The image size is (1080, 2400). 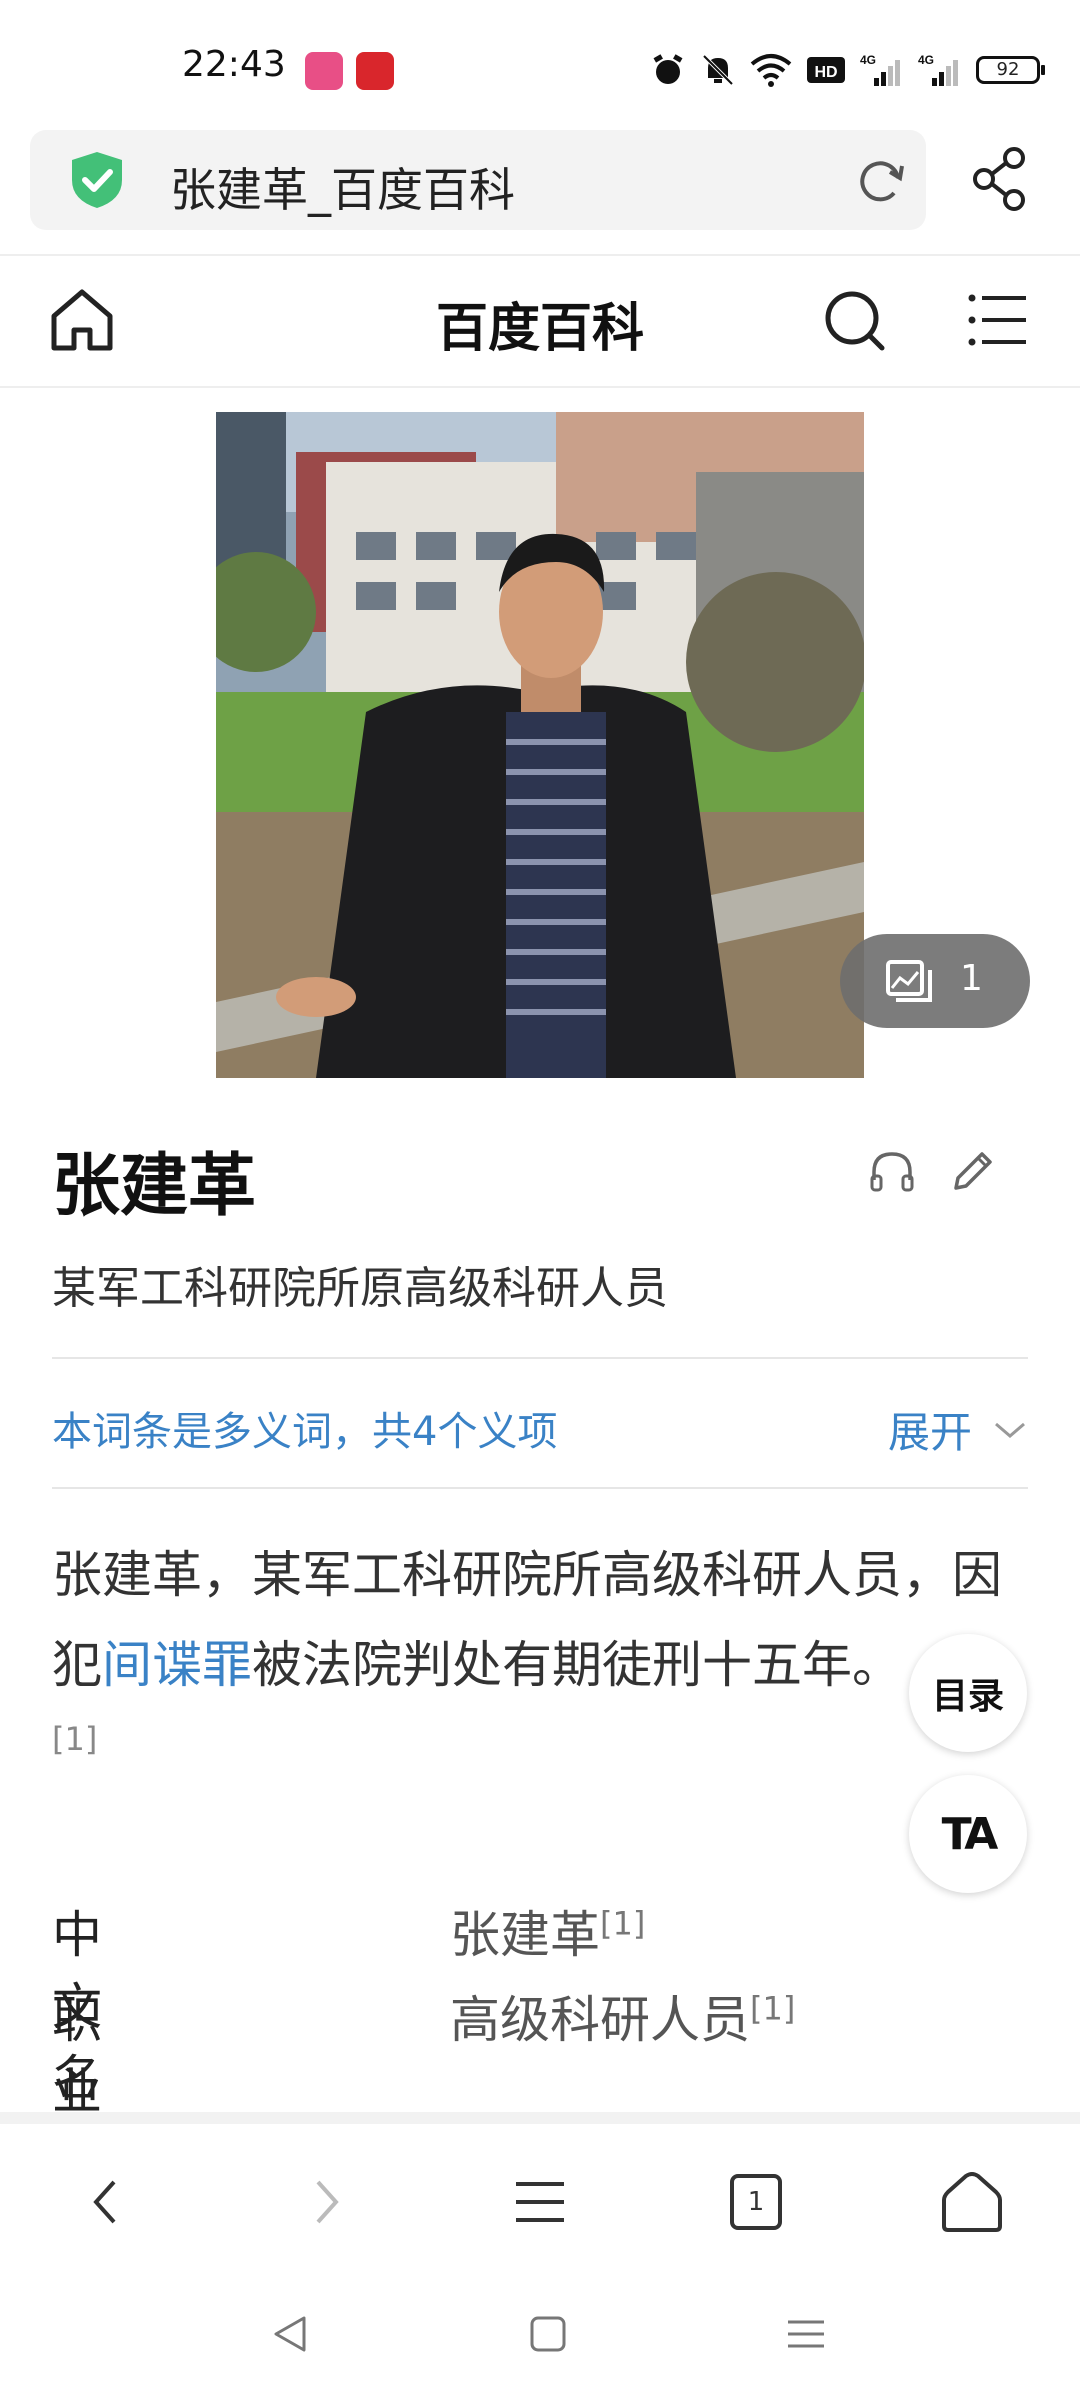 What do you see at coordinates (771, 70) in the screenshot?
I see `wifi-icon` at bounding box center [771, 70].